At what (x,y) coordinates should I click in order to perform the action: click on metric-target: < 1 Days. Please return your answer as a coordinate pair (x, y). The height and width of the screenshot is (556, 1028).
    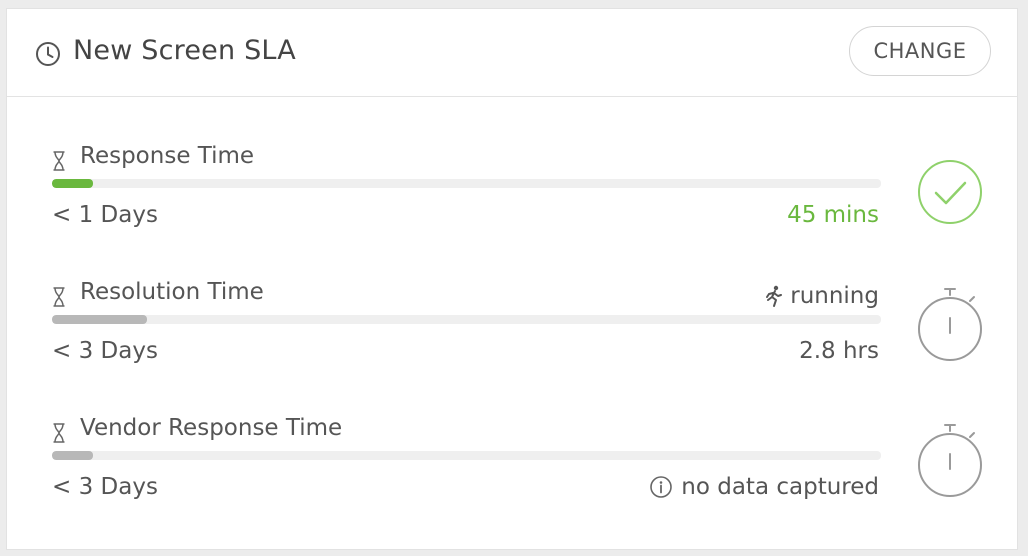
    Looking at the image, I should click on (105, 215).